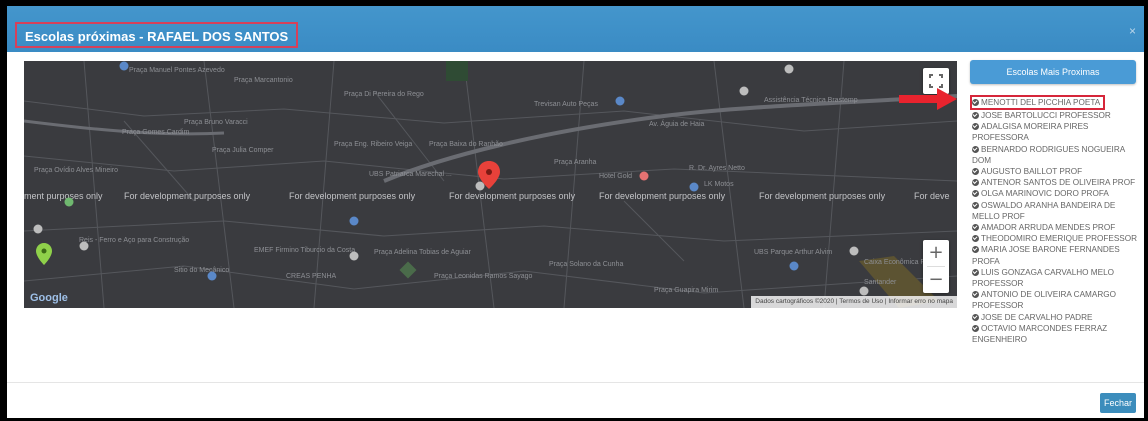 This screenshot has height=421, width=1148. What do you see at coordinates (1132, 31) in the screenshot?
I see `close-icon: ×` at bounding box center [1132, 31].